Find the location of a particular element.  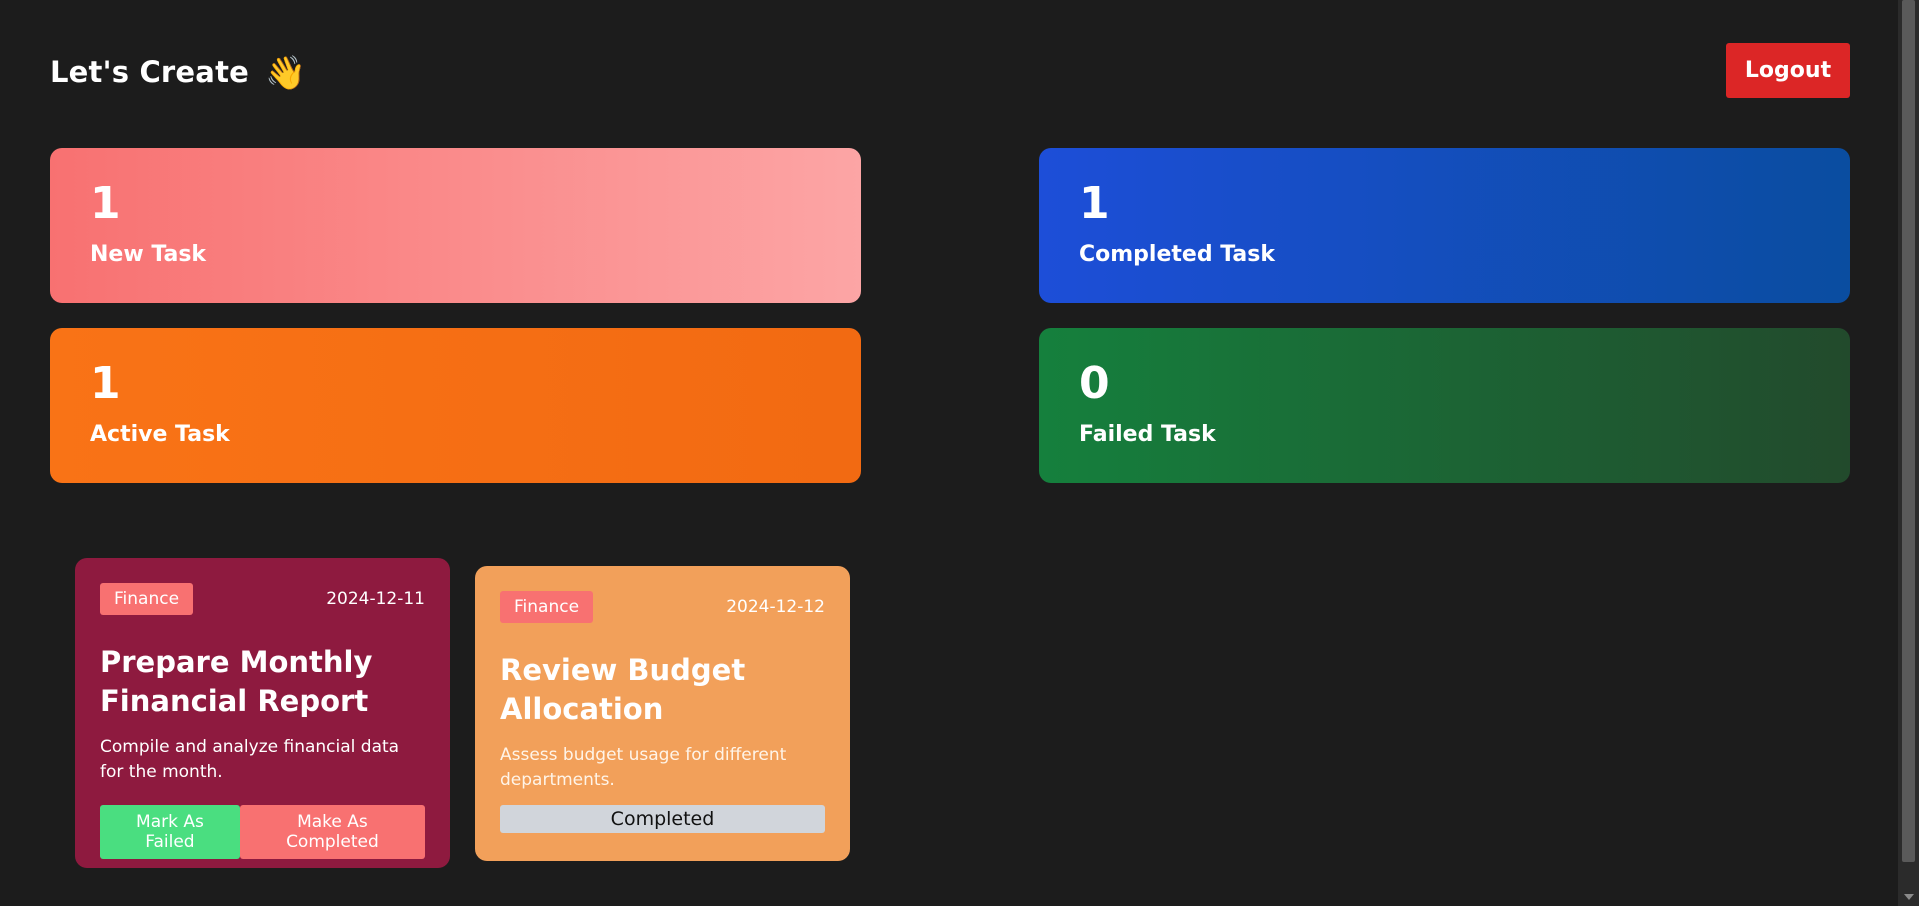

scroll-down-arrow-icon is located at coordinates (1909, 897).